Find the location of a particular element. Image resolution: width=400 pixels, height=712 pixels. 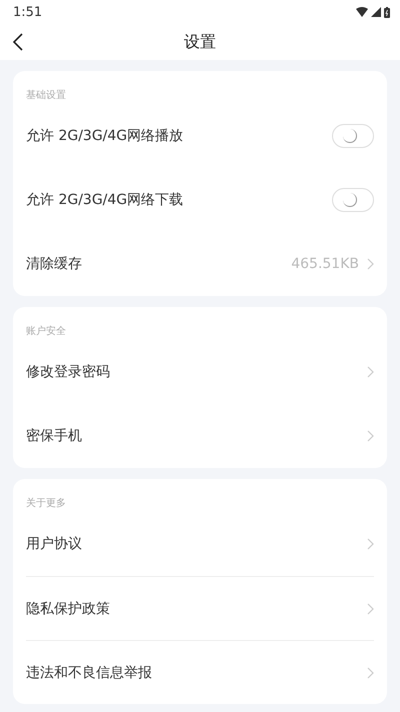

signal-icon is located at coordinates (376, 12).